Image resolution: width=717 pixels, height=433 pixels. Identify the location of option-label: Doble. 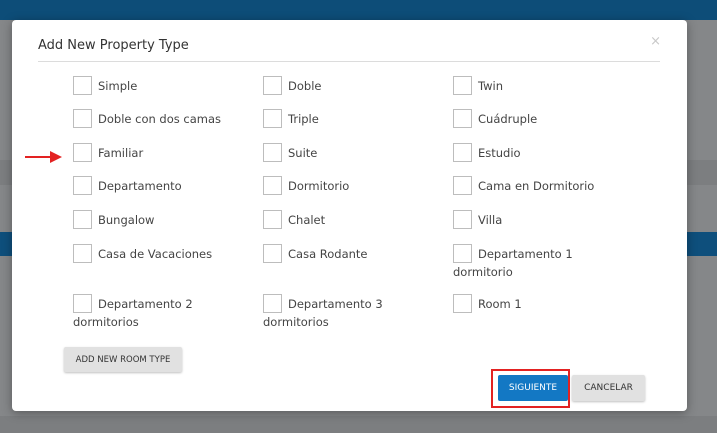
(305, 86).